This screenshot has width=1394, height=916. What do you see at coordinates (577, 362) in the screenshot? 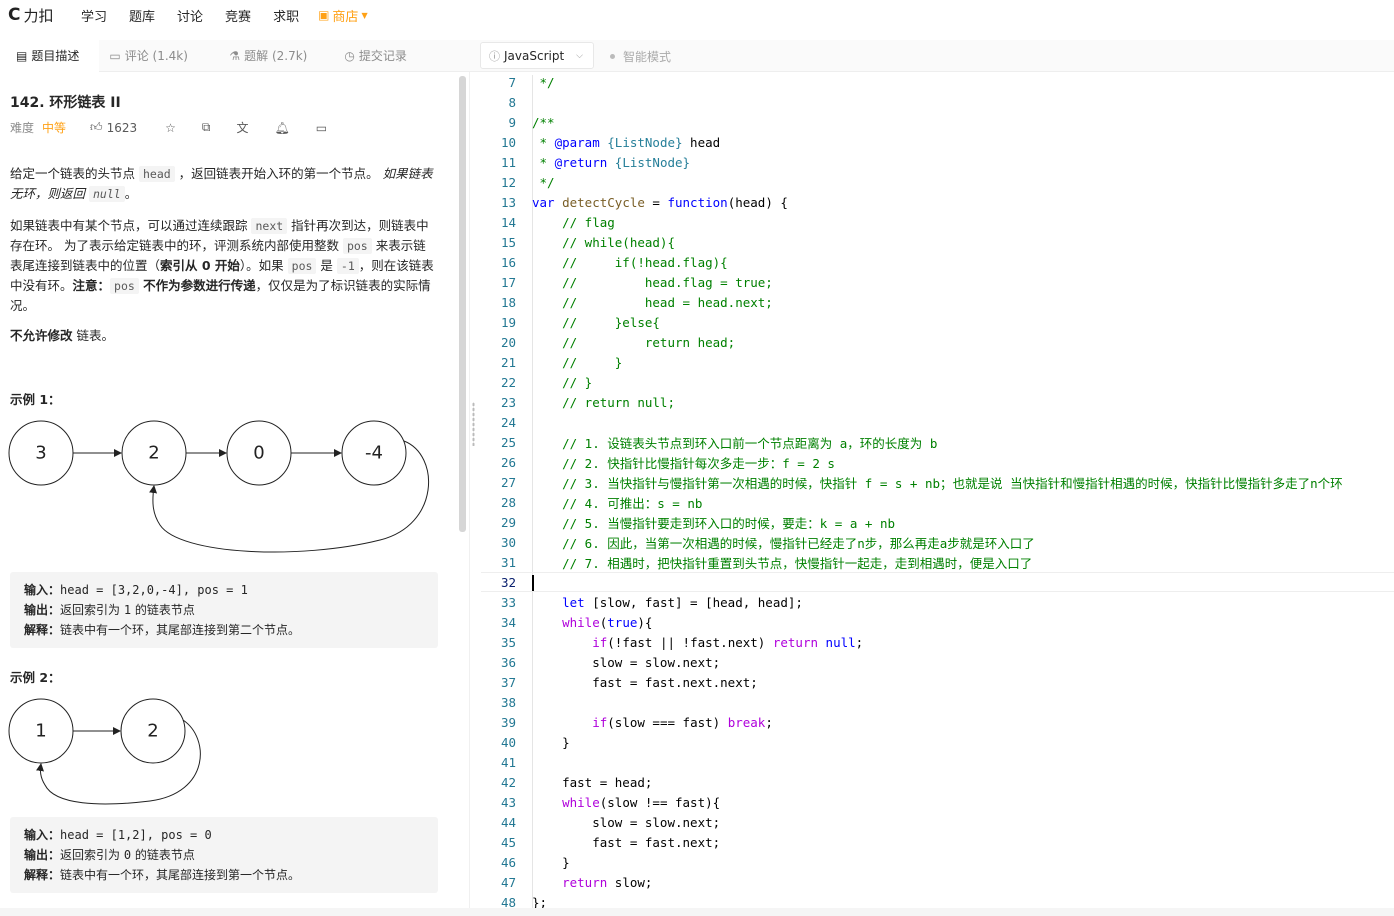
I see `code-text: // }` at bounding box center [577, 362].